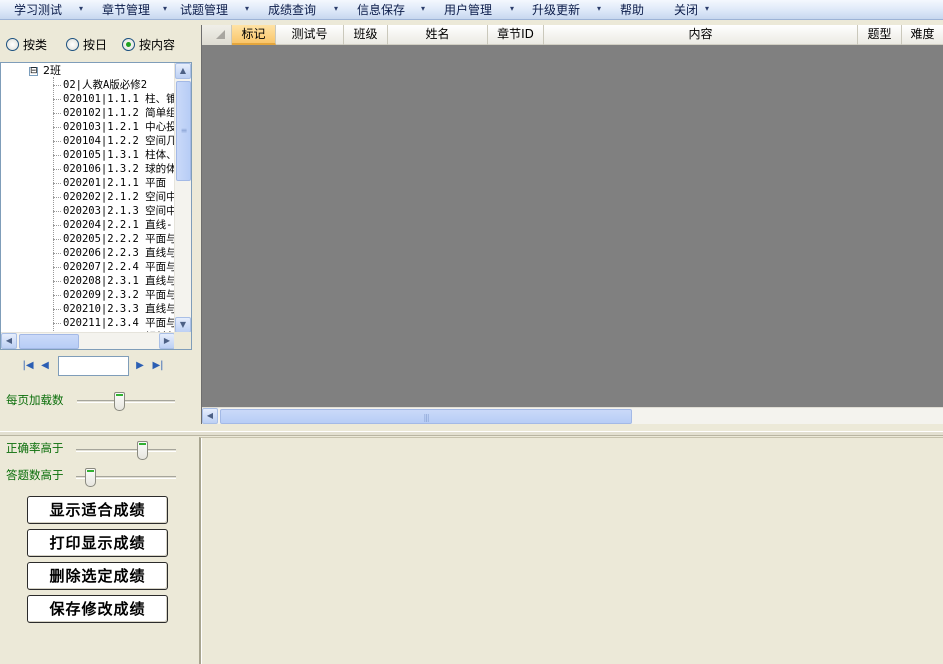 The image size is (943, 664). I want to click on first-page-icon: |◀, so click(28, 366).